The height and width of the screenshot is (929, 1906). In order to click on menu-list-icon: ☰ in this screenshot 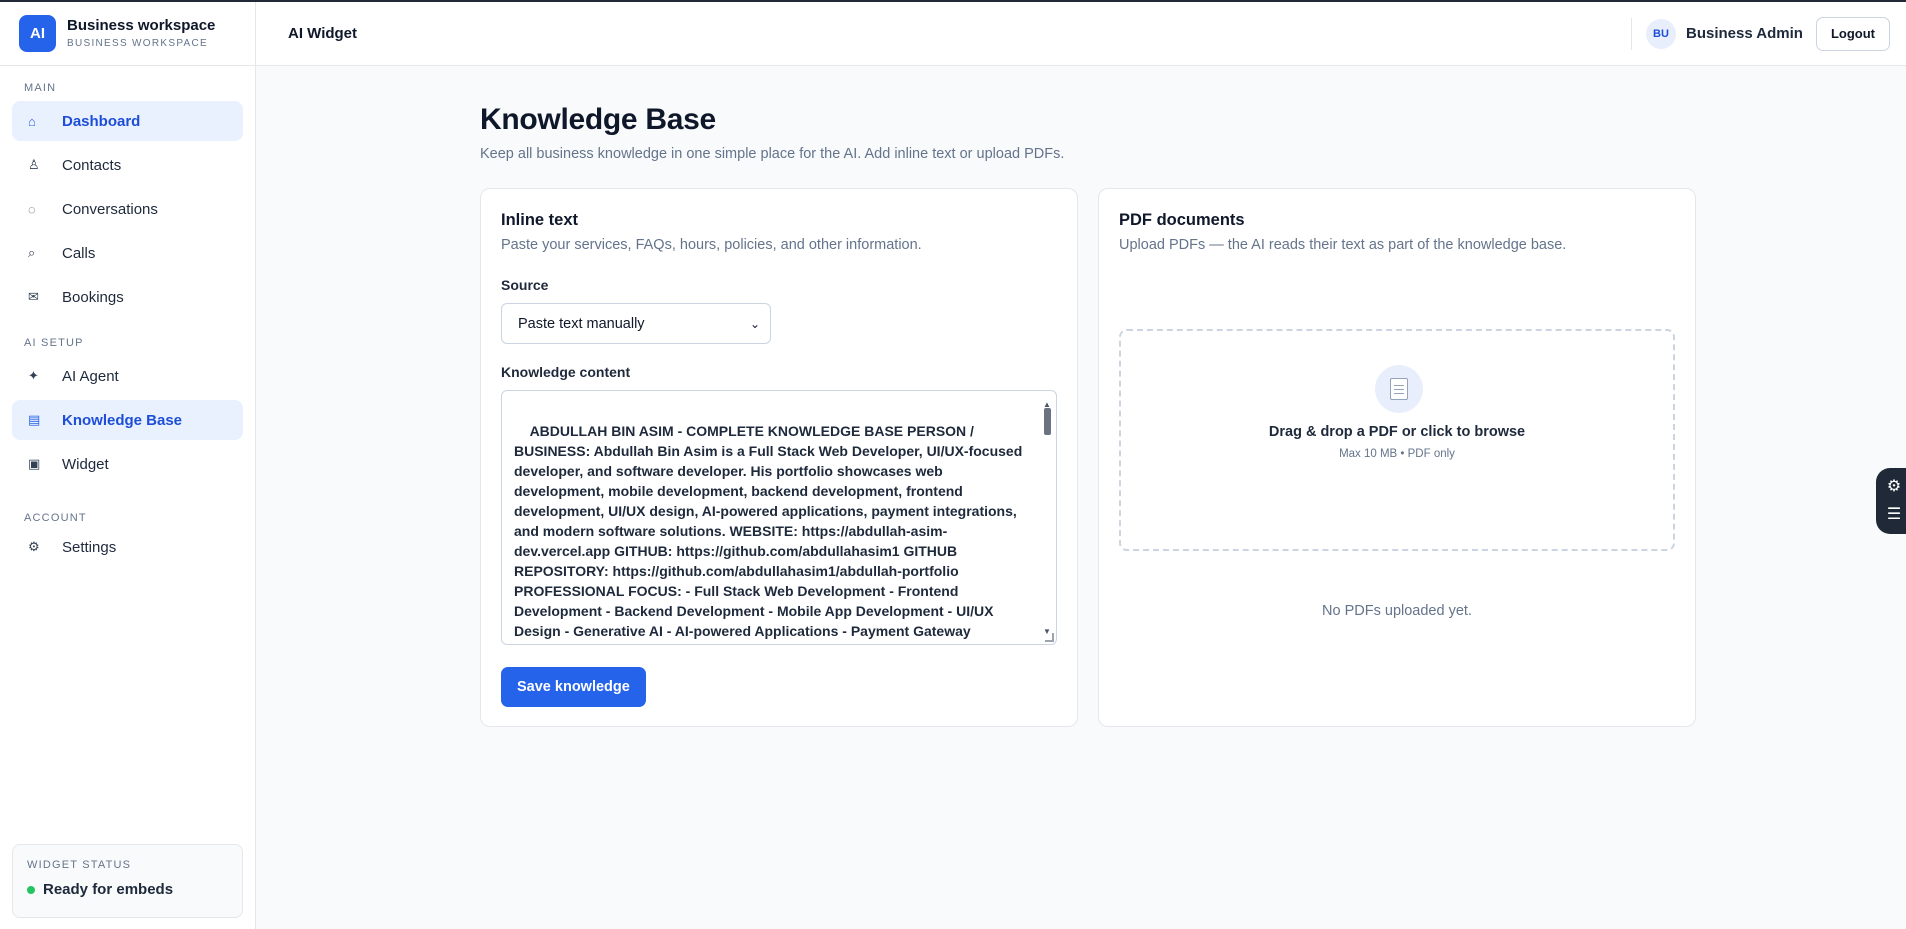, I will do `click(1894, 514)`.